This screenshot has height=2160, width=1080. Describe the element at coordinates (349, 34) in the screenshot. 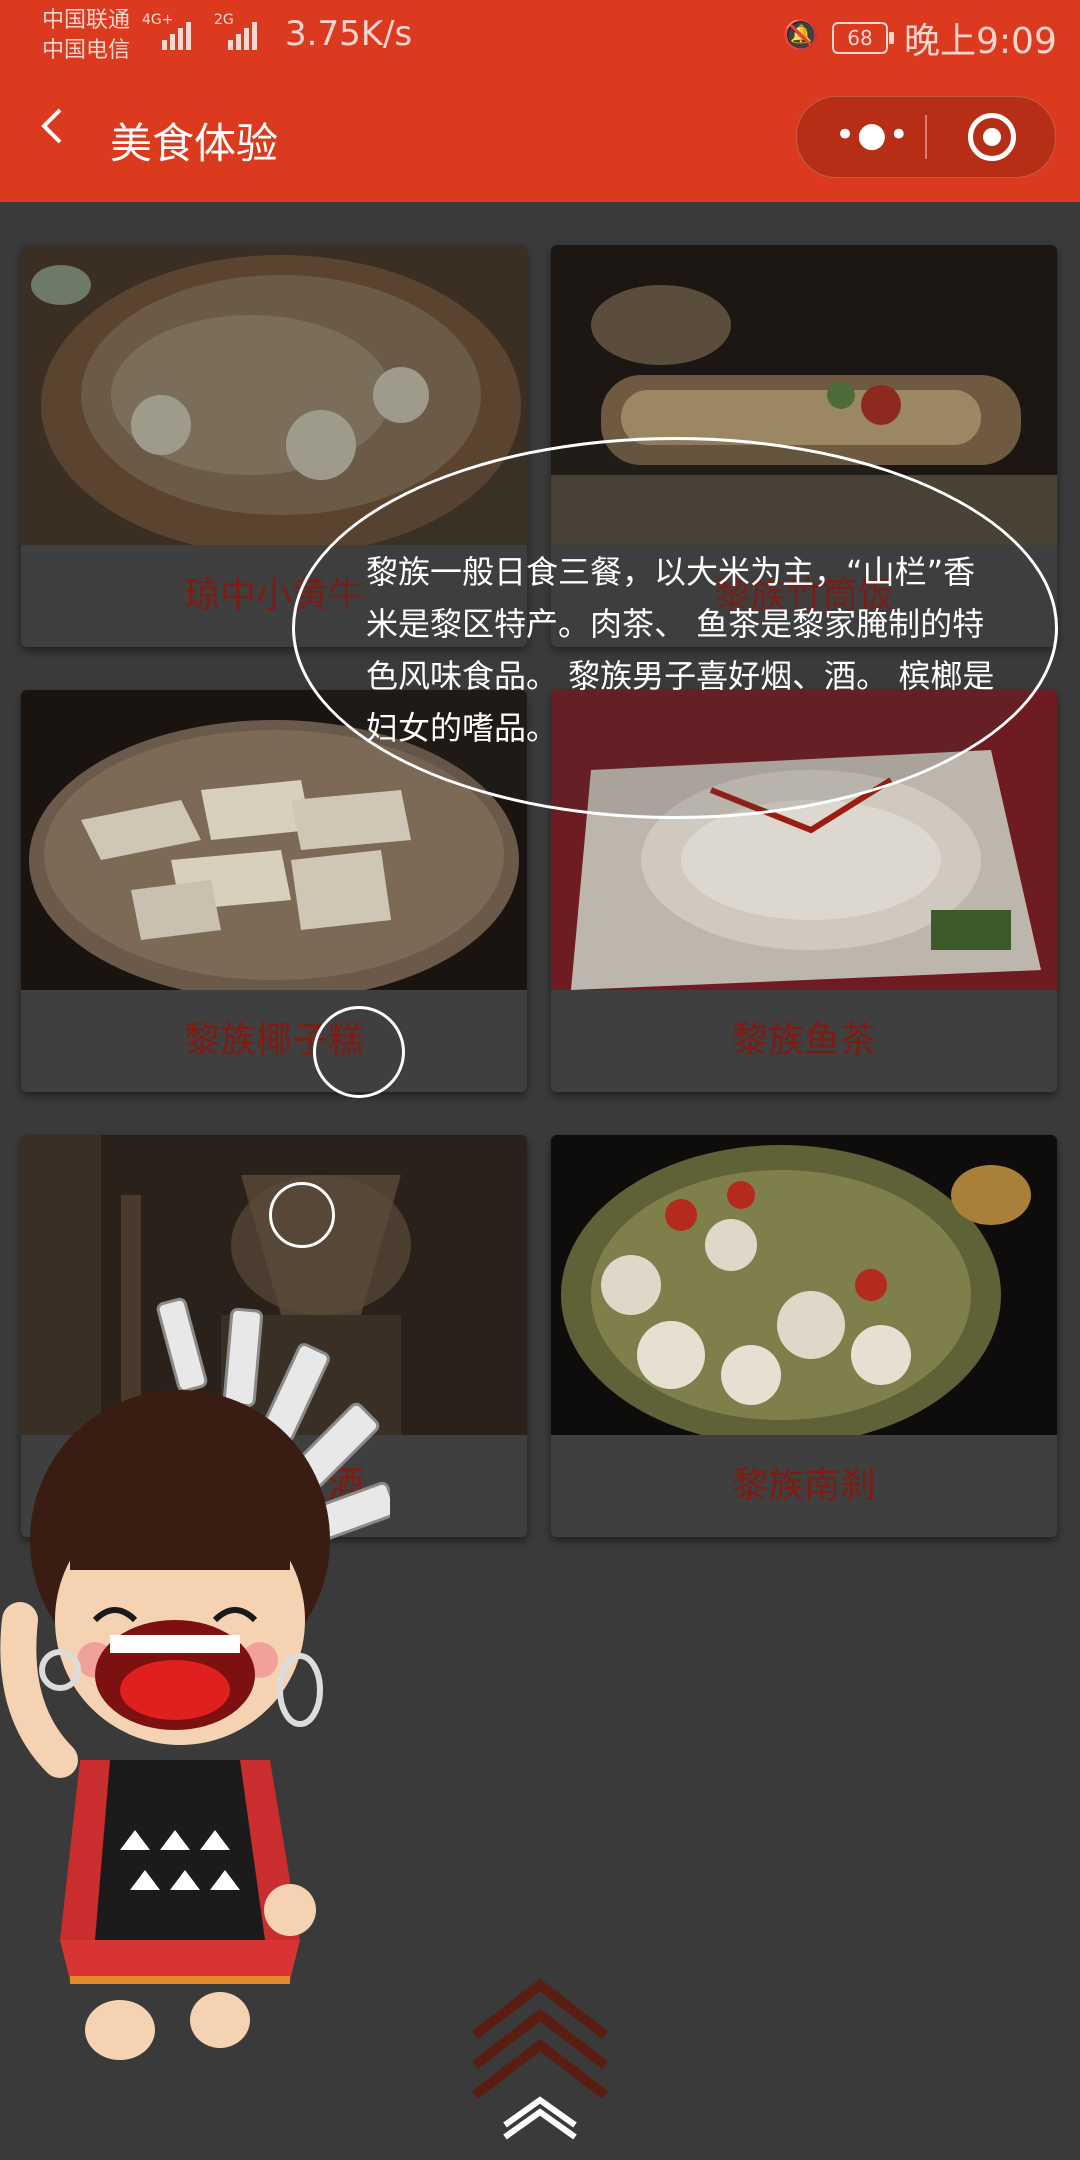

I see `net-speed: 3.75K/s` at that location.